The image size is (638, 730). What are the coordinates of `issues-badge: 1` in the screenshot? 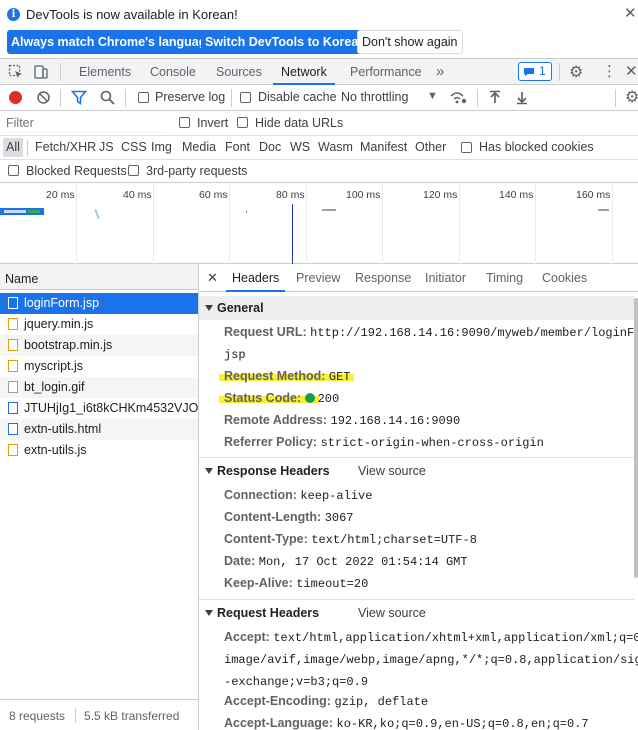 It's located at (535, 71).